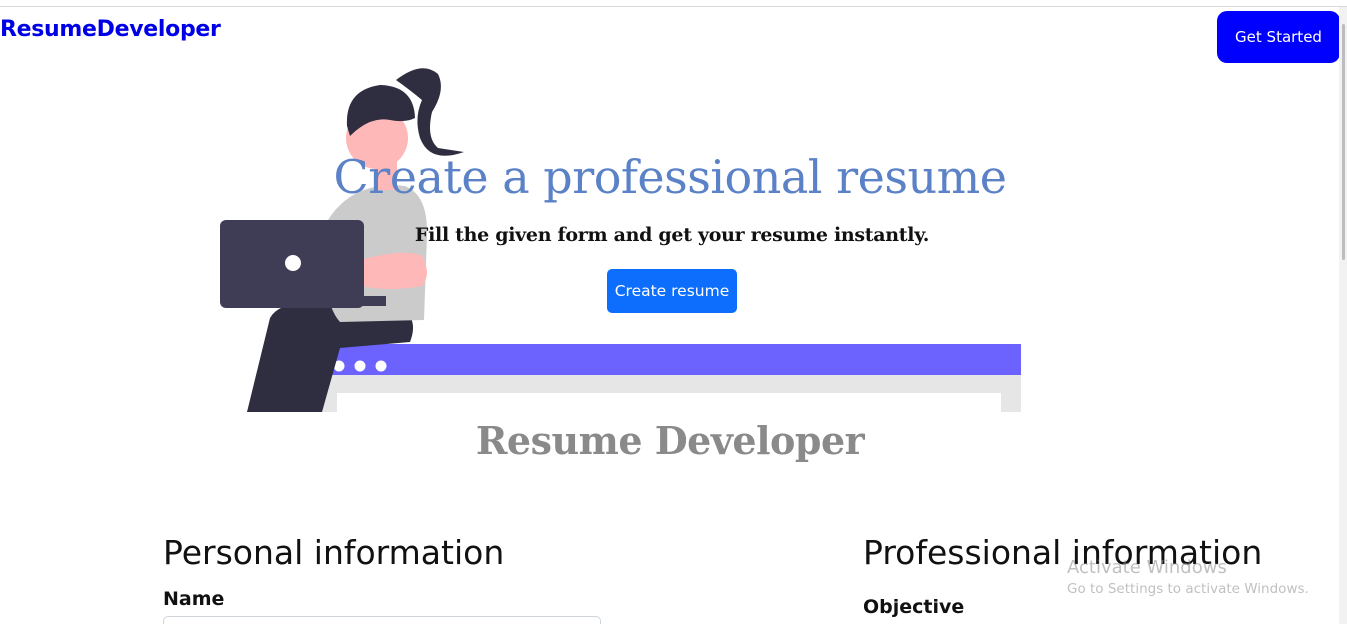 The width and height of the screenshot is (1347, 624). What do you see at coordinates (393, 270) in the screenshot?
I see `woman-arm` at bounding box center [393, 270].